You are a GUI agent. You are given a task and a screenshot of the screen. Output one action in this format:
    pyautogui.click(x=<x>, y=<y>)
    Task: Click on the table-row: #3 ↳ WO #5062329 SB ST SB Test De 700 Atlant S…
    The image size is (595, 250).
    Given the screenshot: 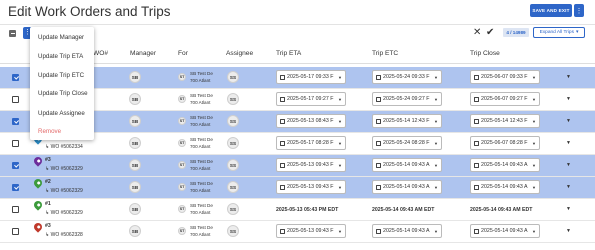 What is the action you would take?
    pyautogui.click(x=297, y=166)
    